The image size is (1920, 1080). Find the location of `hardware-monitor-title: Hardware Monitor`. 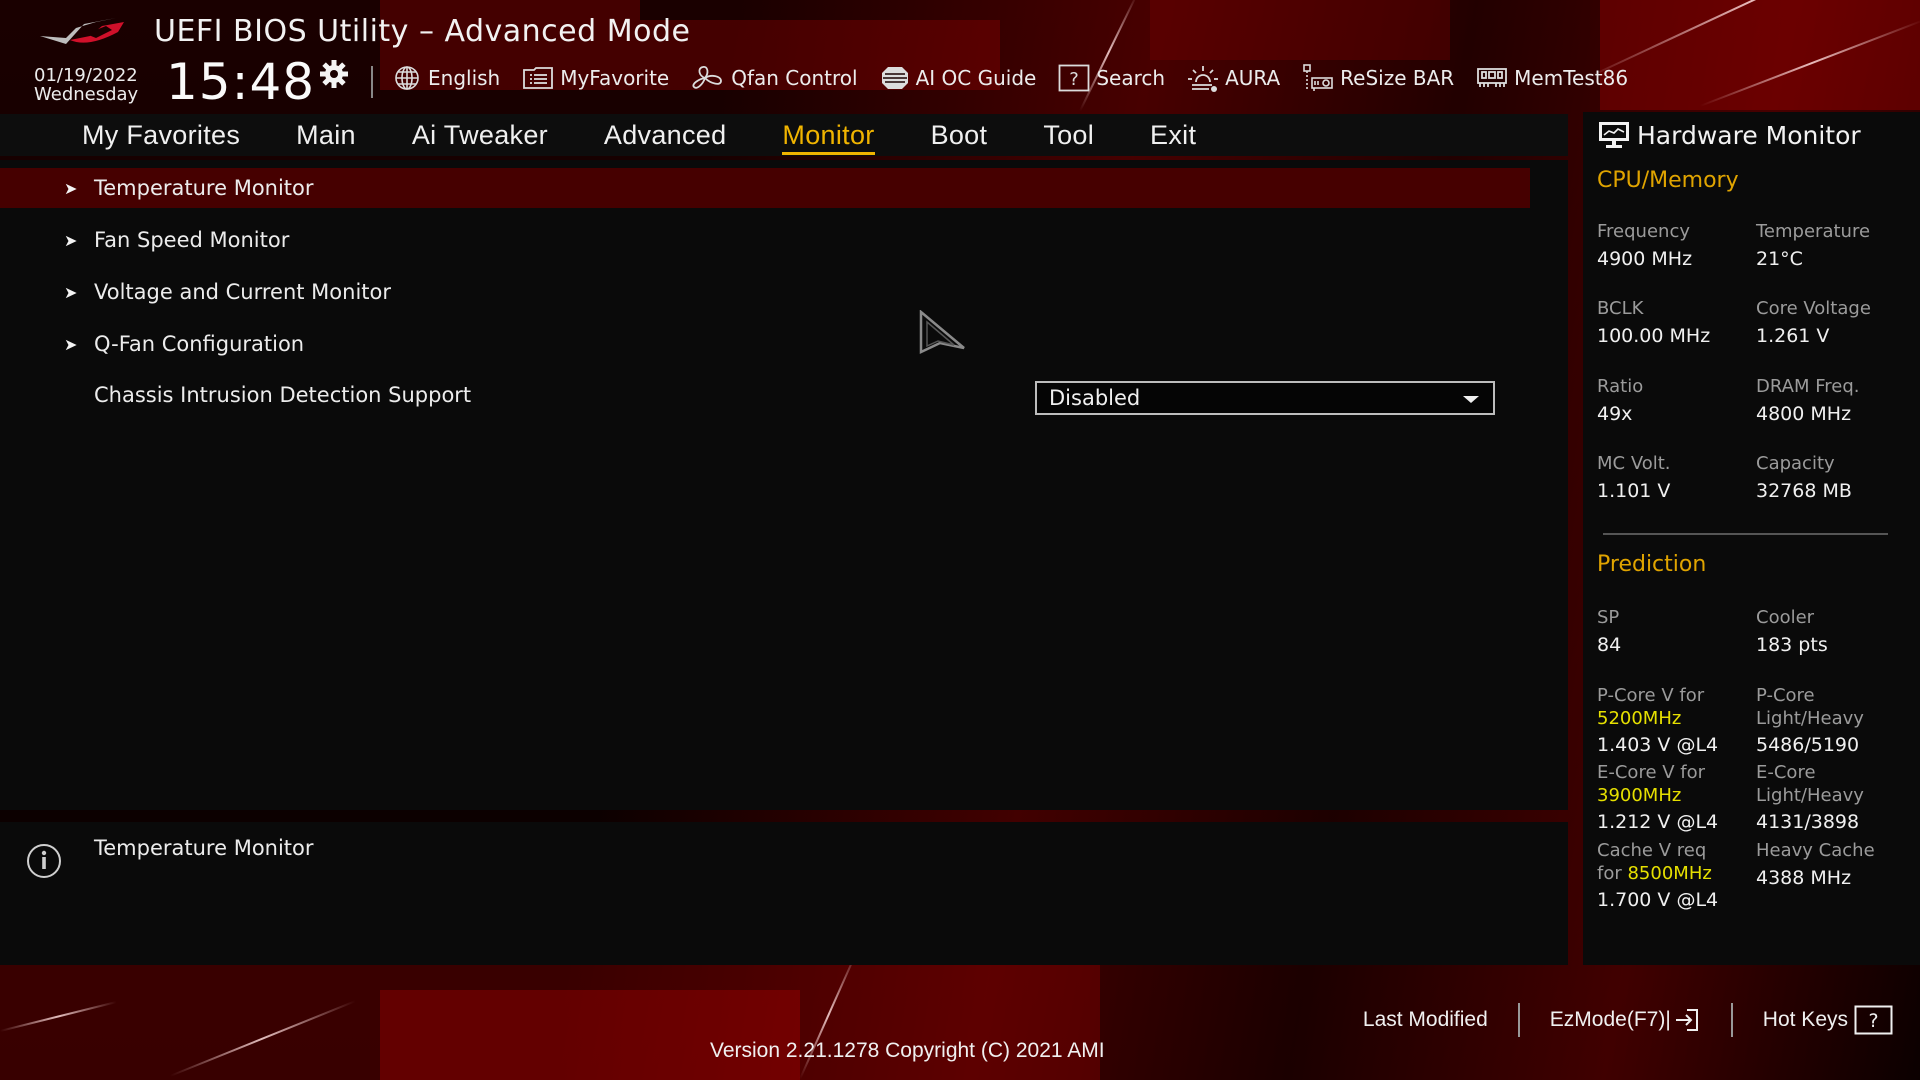

hardware-monitor-title: Hardware Monitor is located at coordinates (1729, 135).